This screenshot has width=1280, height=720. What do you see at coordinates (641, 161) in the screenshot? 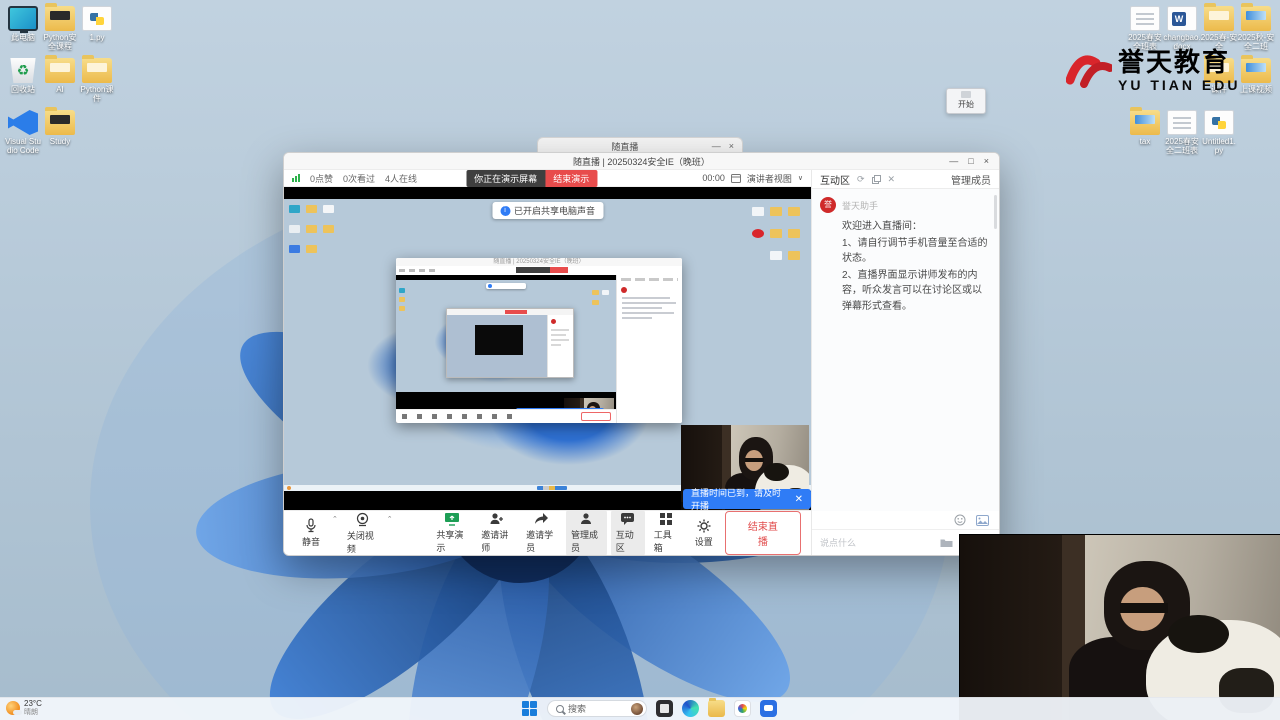
I see `window-titlebar: 随直播 | 20250324安全IE（晚班） — □ ×` at bounding box center [641, 161].